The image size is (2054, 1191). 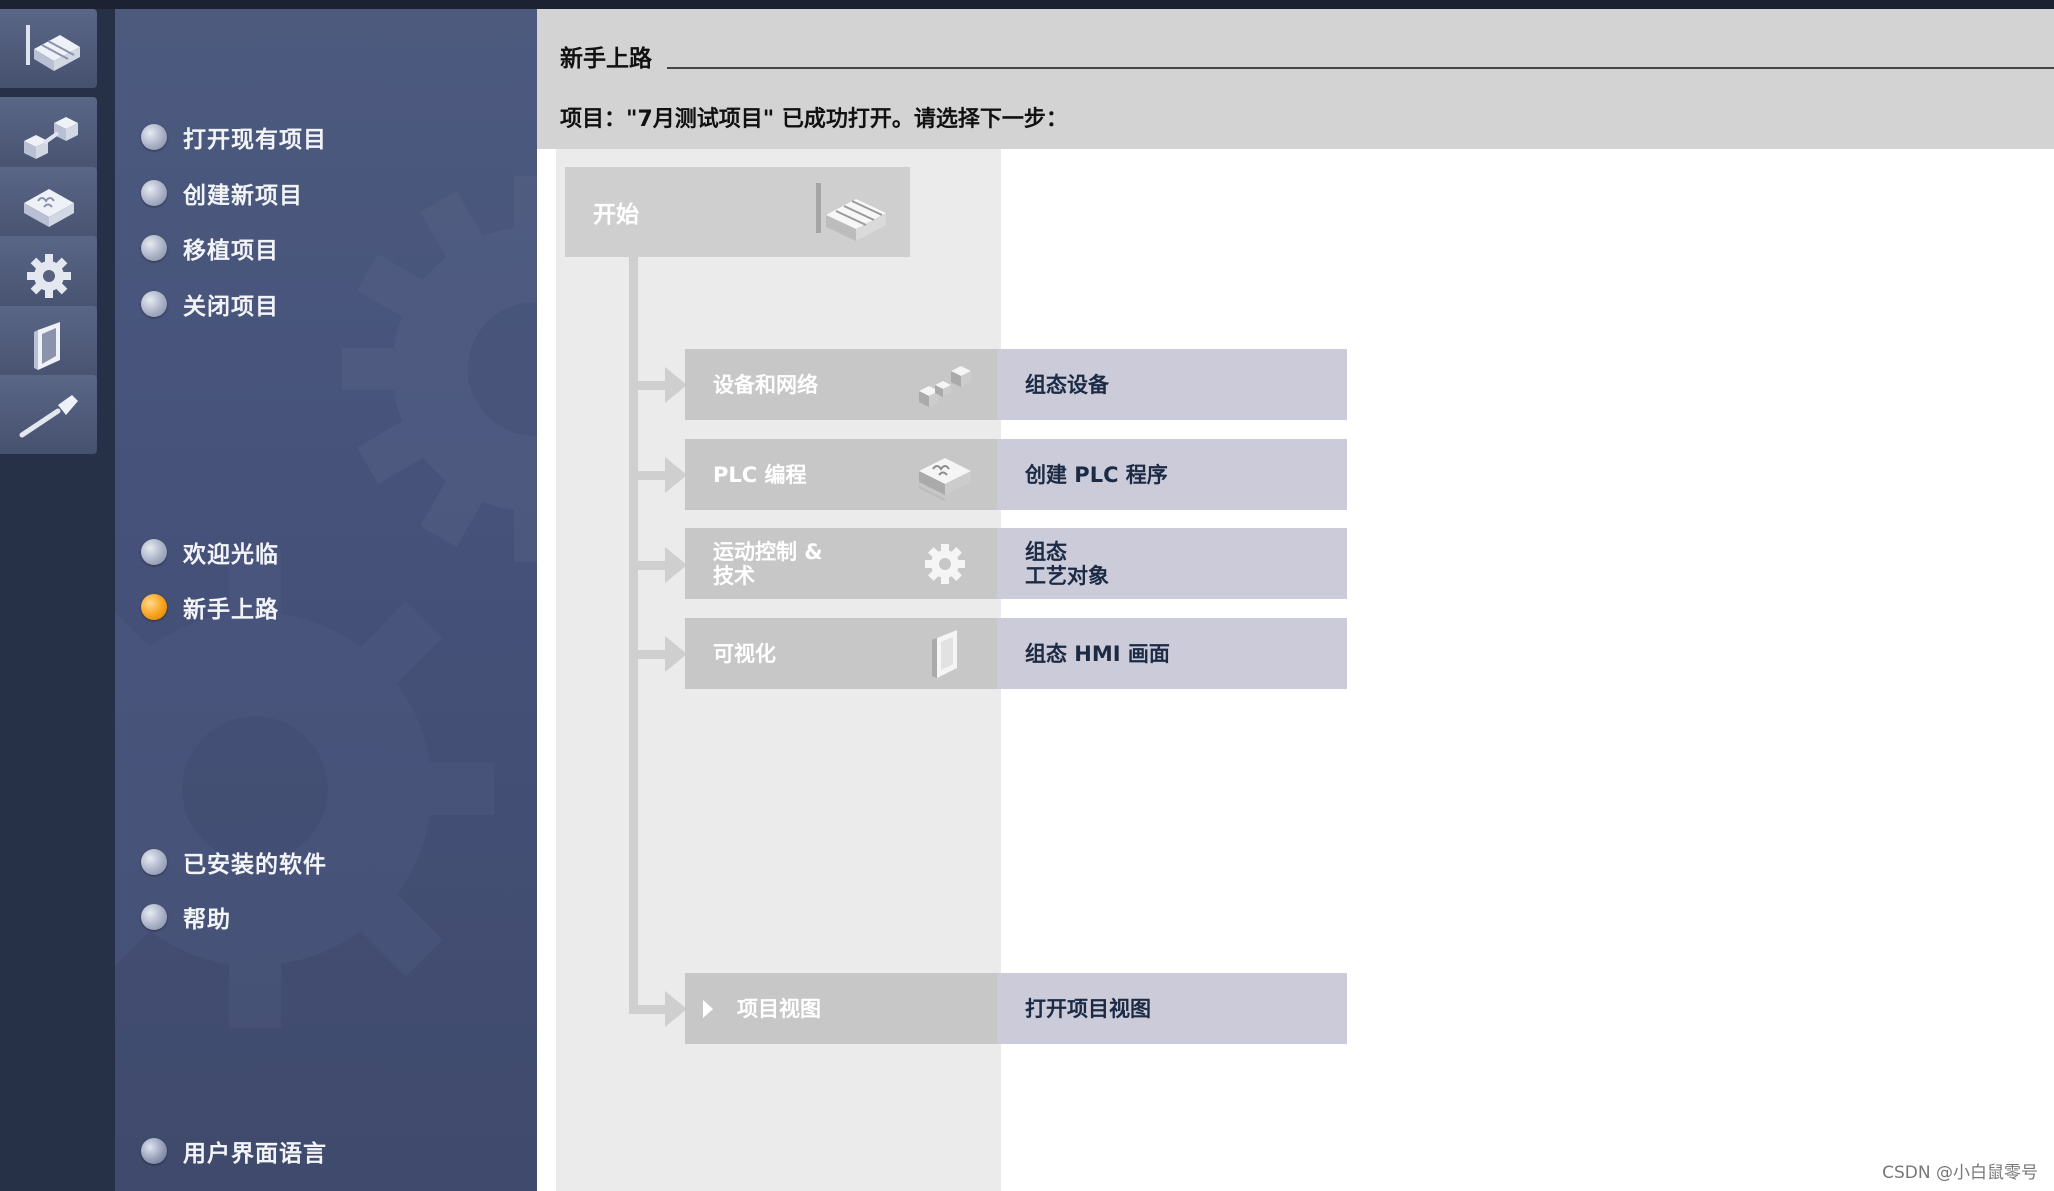 What do you see at coordinates (207, 920) in the screenshot?
I see `nav-label: 帮助` at bounding box center [207, 920].